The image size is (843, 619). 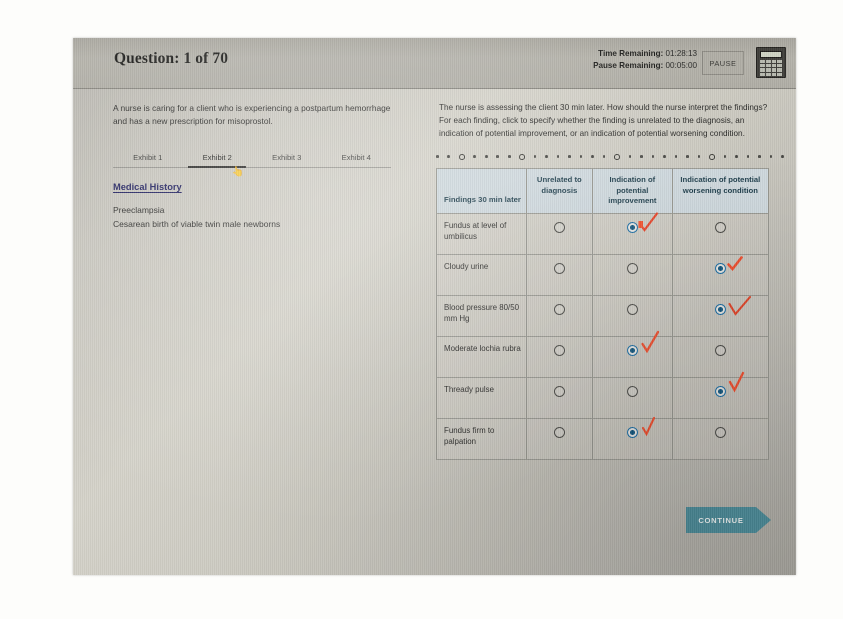 I want to click on finding-label: Thready pulse, so click(x=481, y=398).